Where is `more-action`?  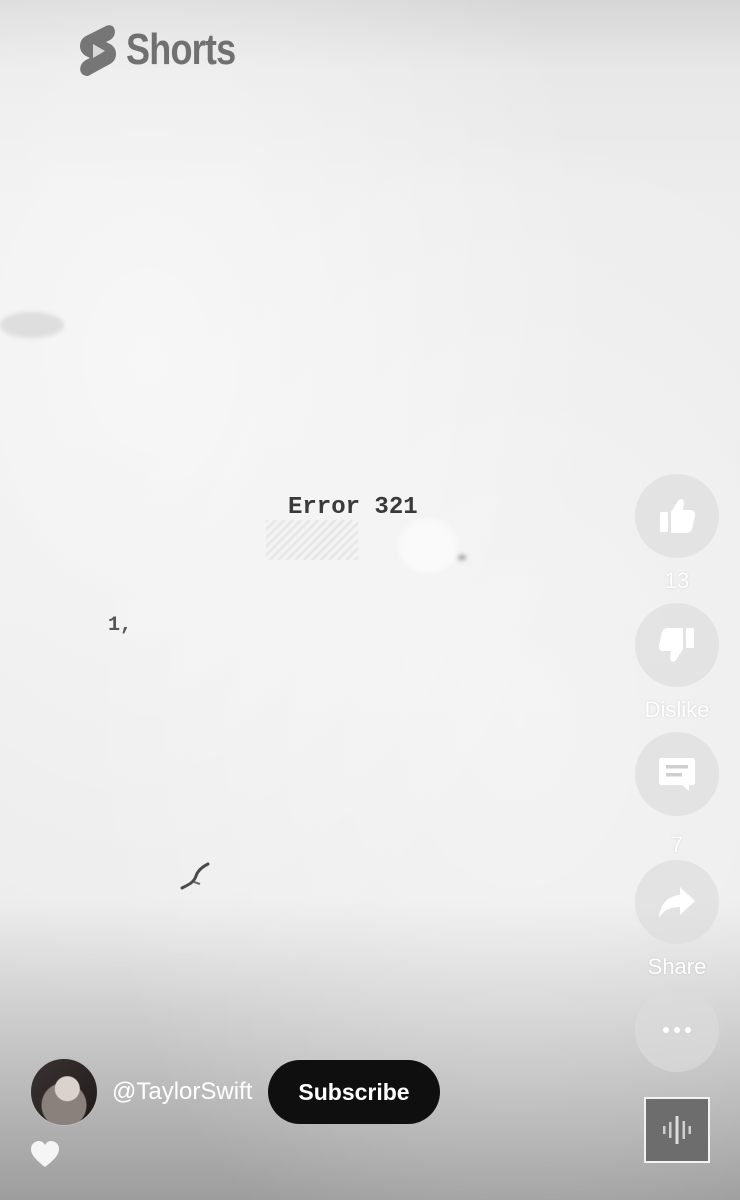 more-action is located at coordinates (677, 1030).